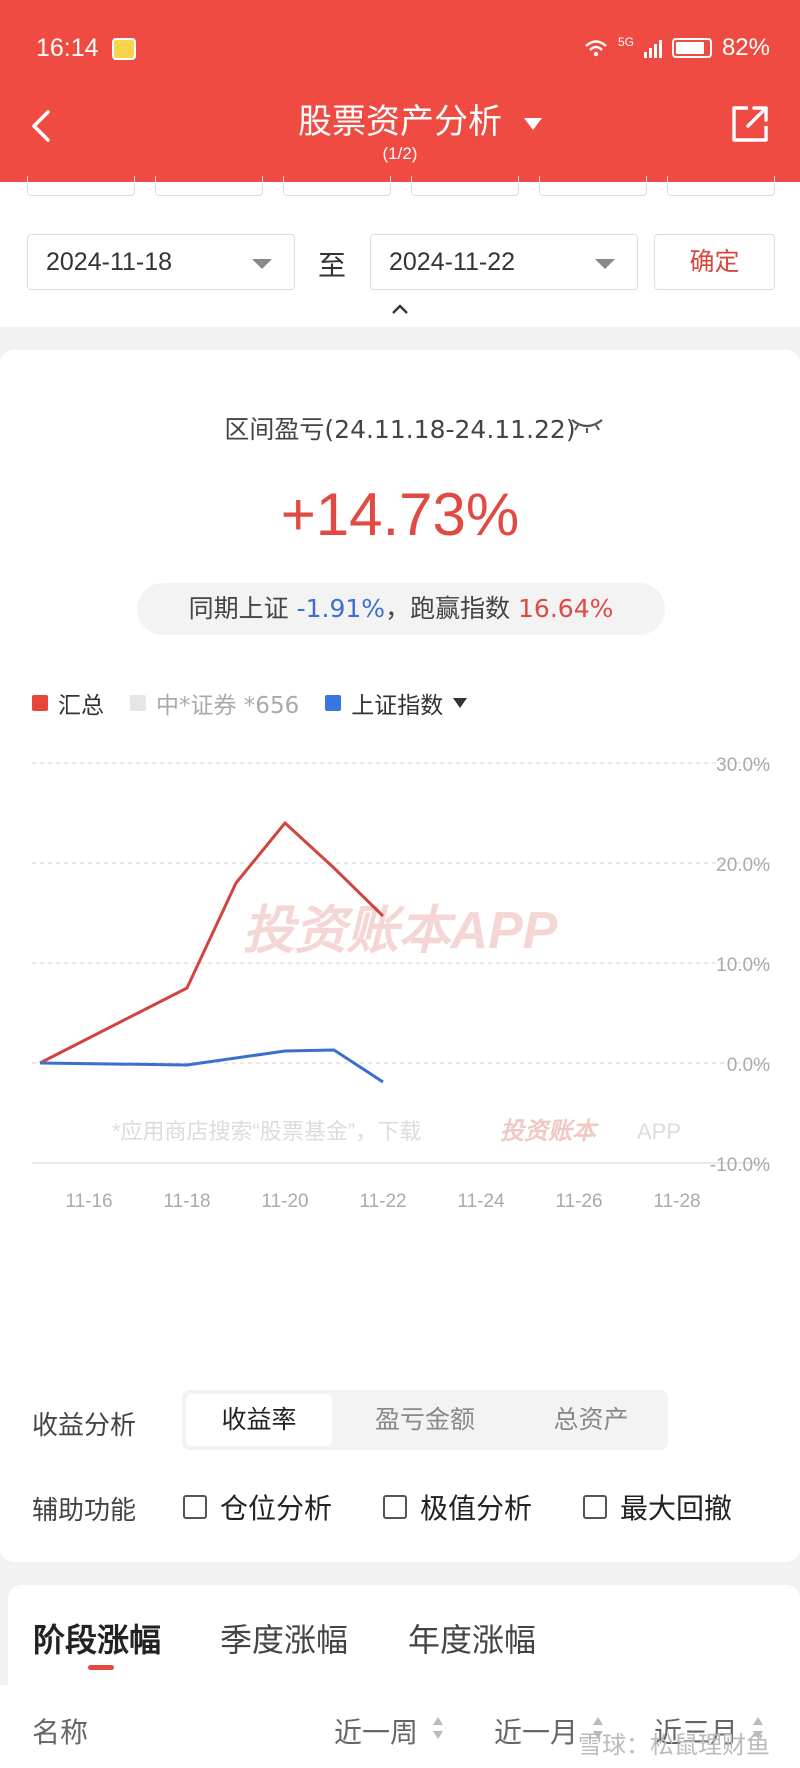  Describe the element at coordinates (743, 765) in the screenshot. I see `y-tick-label: 30.0%` at that location.